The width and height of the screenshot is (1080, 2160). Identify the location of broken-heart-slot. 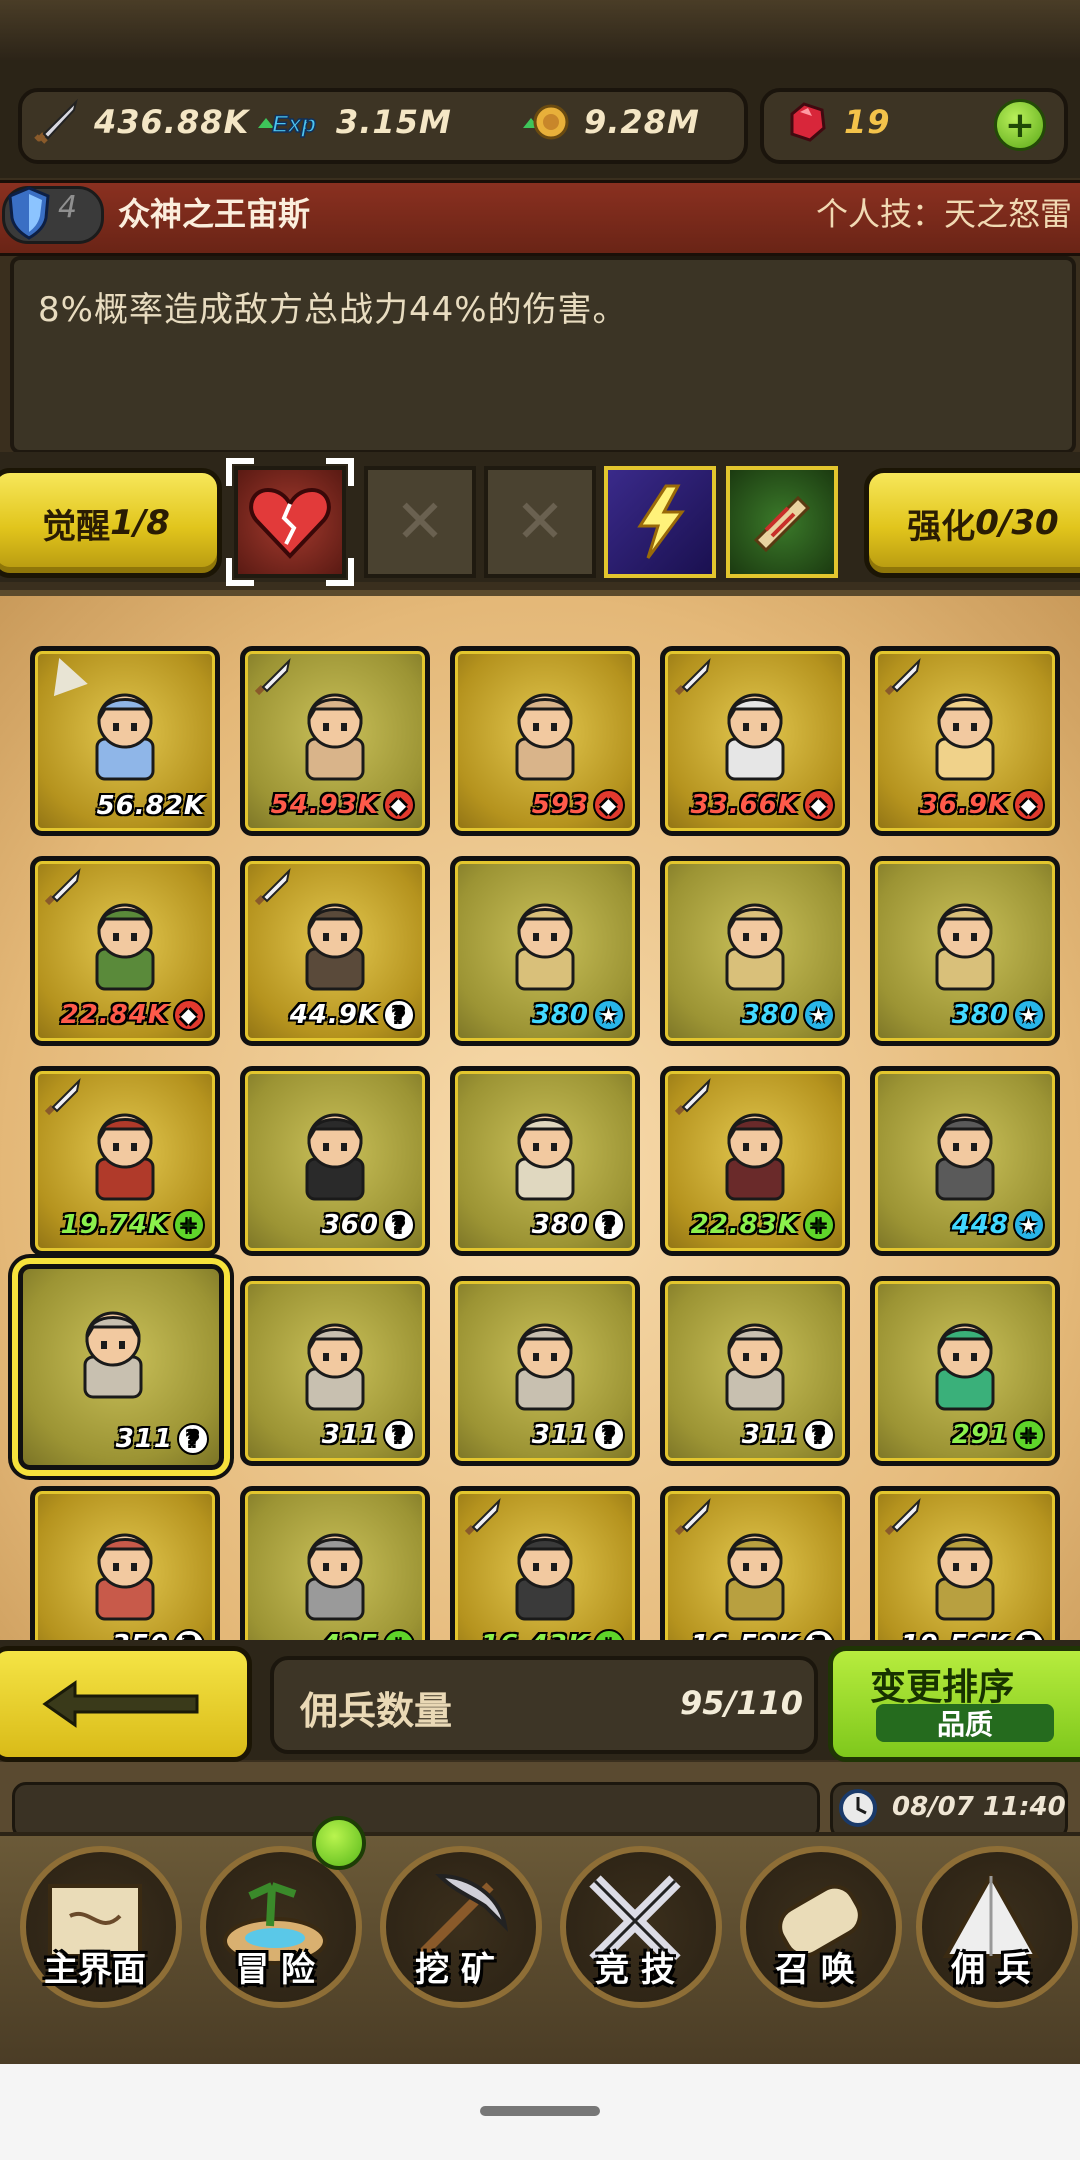
(290, 522).